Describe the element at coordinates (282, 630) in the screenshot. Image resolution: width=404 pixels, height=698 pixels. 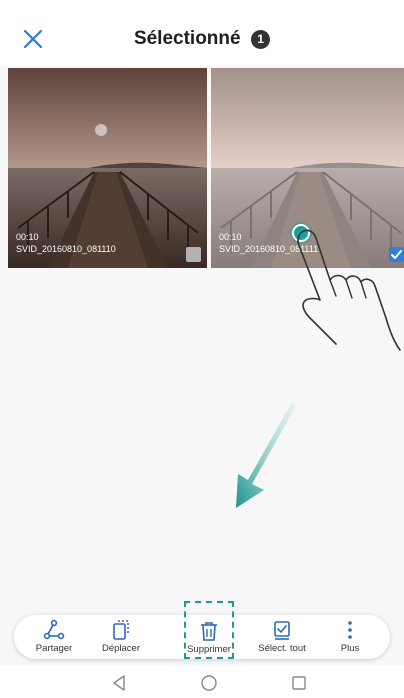
I see `select-all-icon` at that location.